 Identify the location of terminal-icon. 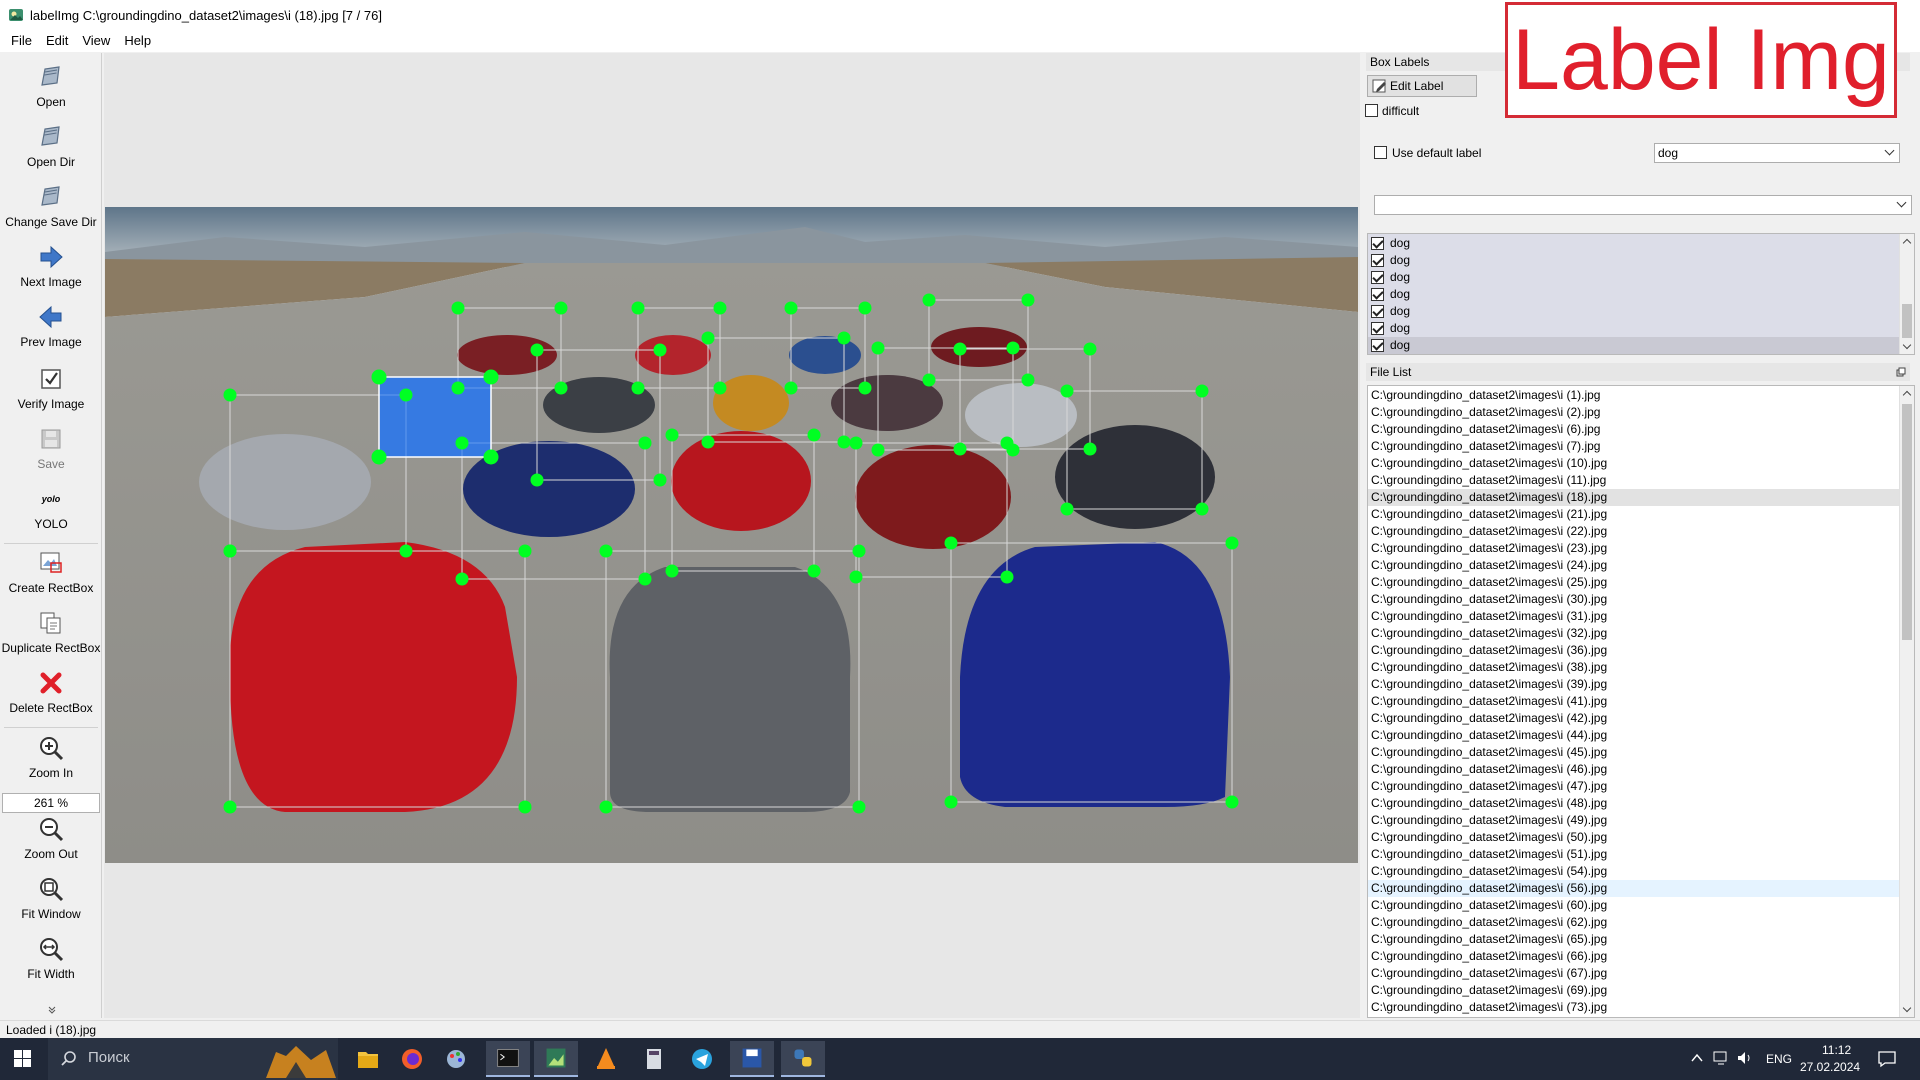
(508, 1059).